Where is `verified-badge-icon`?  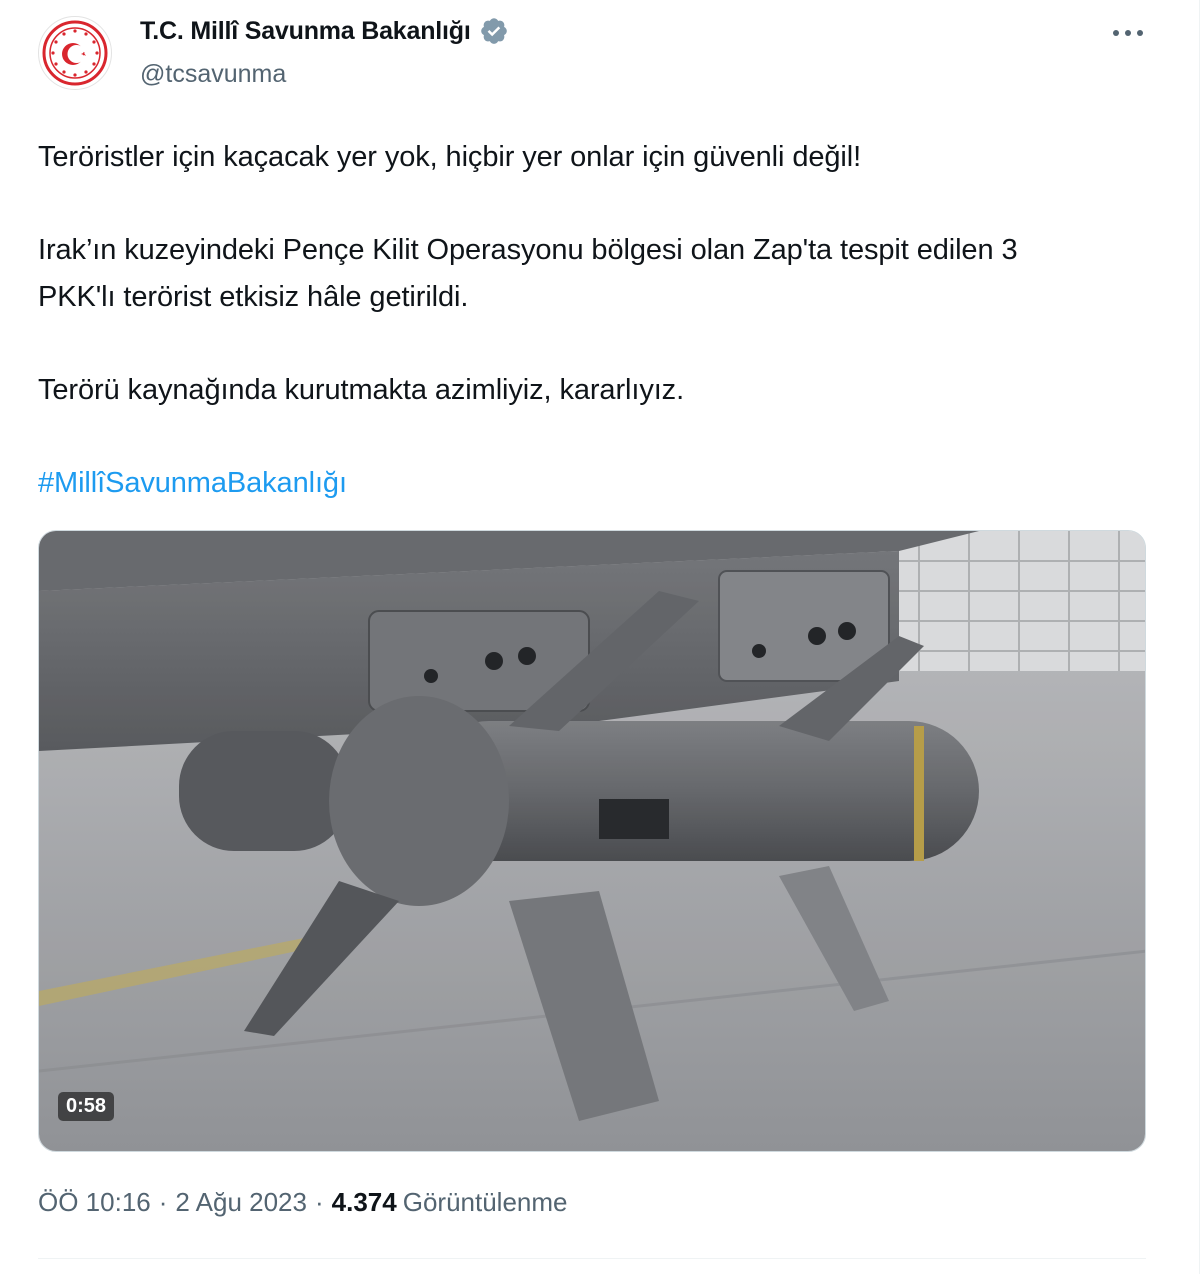 verified-badge-icon is located at coordinates (493, 31).